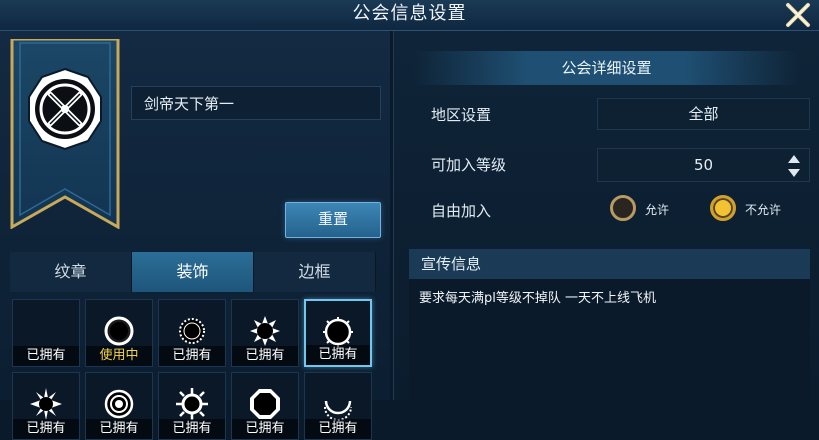  What do you see at coordinates (461, 211) in the screenshot?
I see `free-join-label: 自由加入` at bounding box center [461, 211].